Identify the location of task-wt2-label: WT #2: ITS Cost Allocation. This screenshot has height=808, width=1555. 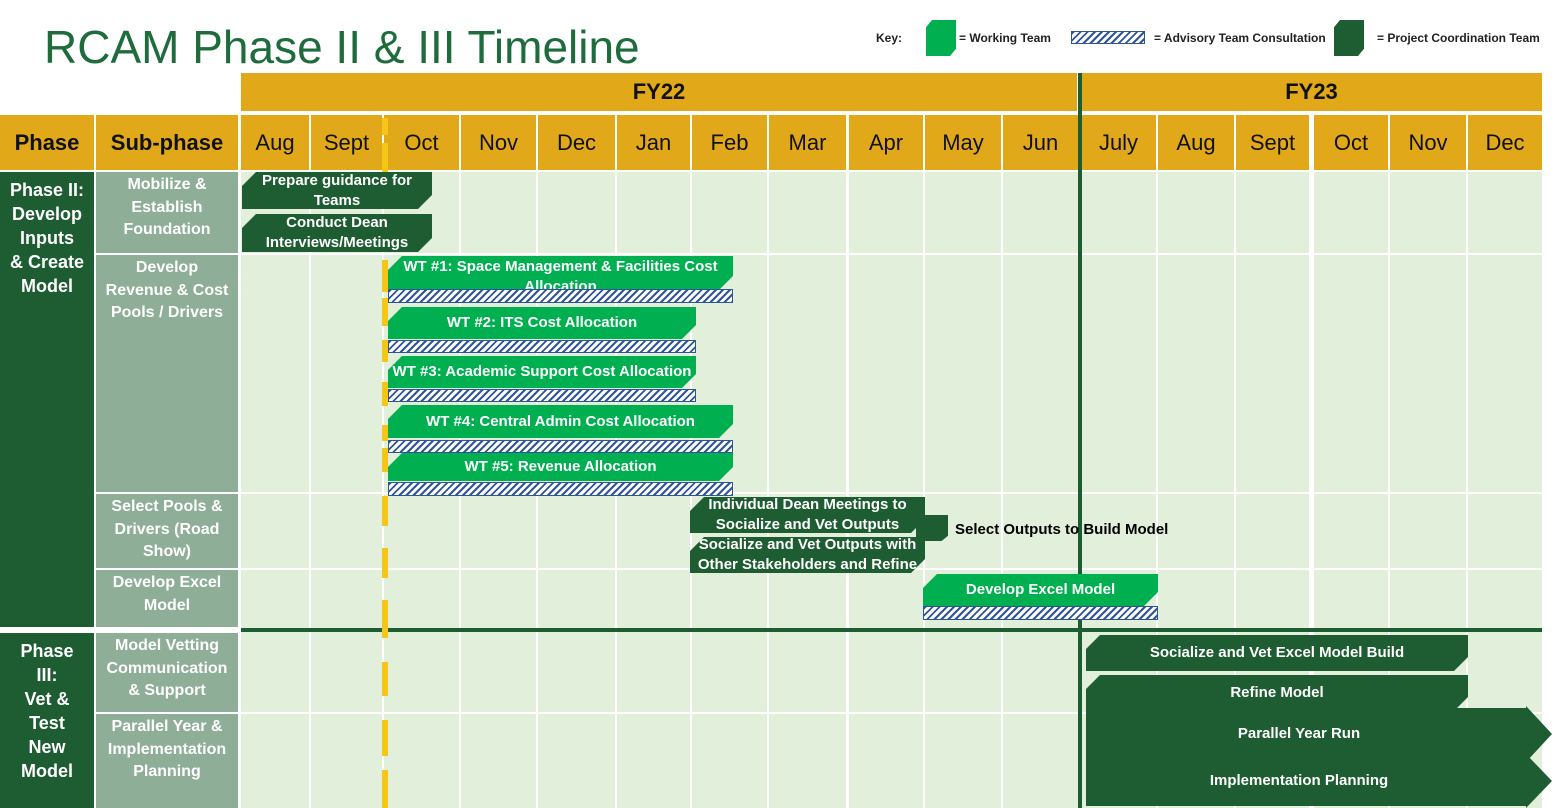
(542, 322).